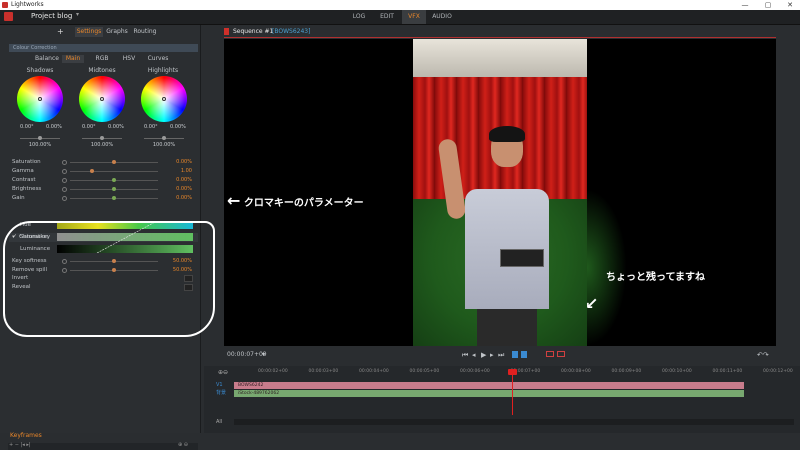  What do you see at coordinates (387, 17) in the screenshot?
I see `tab-edit: EDIT` at bounding box center [387, 17].